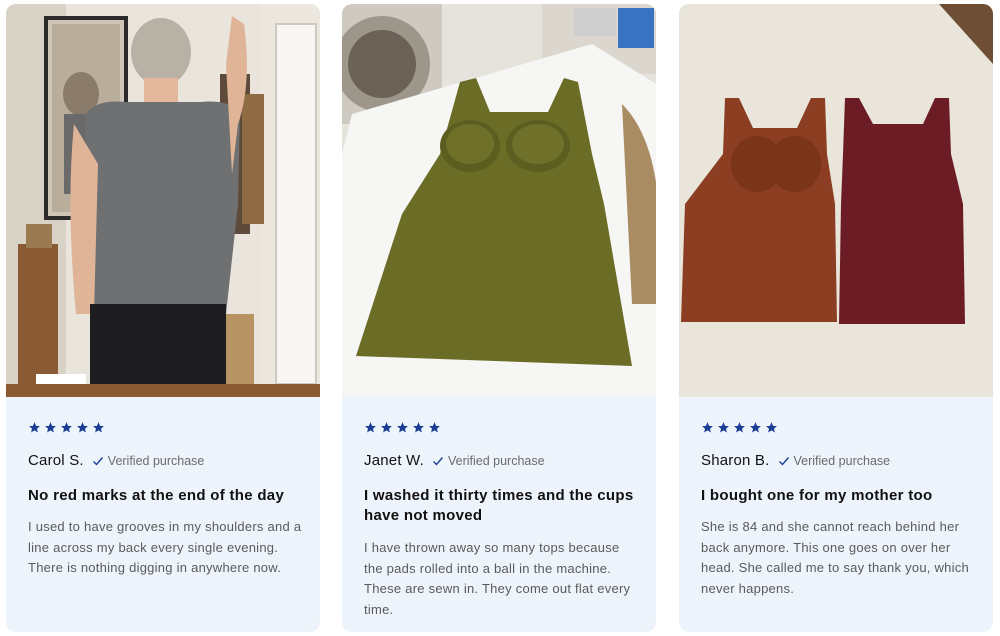 This screenshot has height=636, width=1000. Describe the element at coordinates (394, 460) in the screenshot. I see `reviewer-name: Janet W.` at that location.